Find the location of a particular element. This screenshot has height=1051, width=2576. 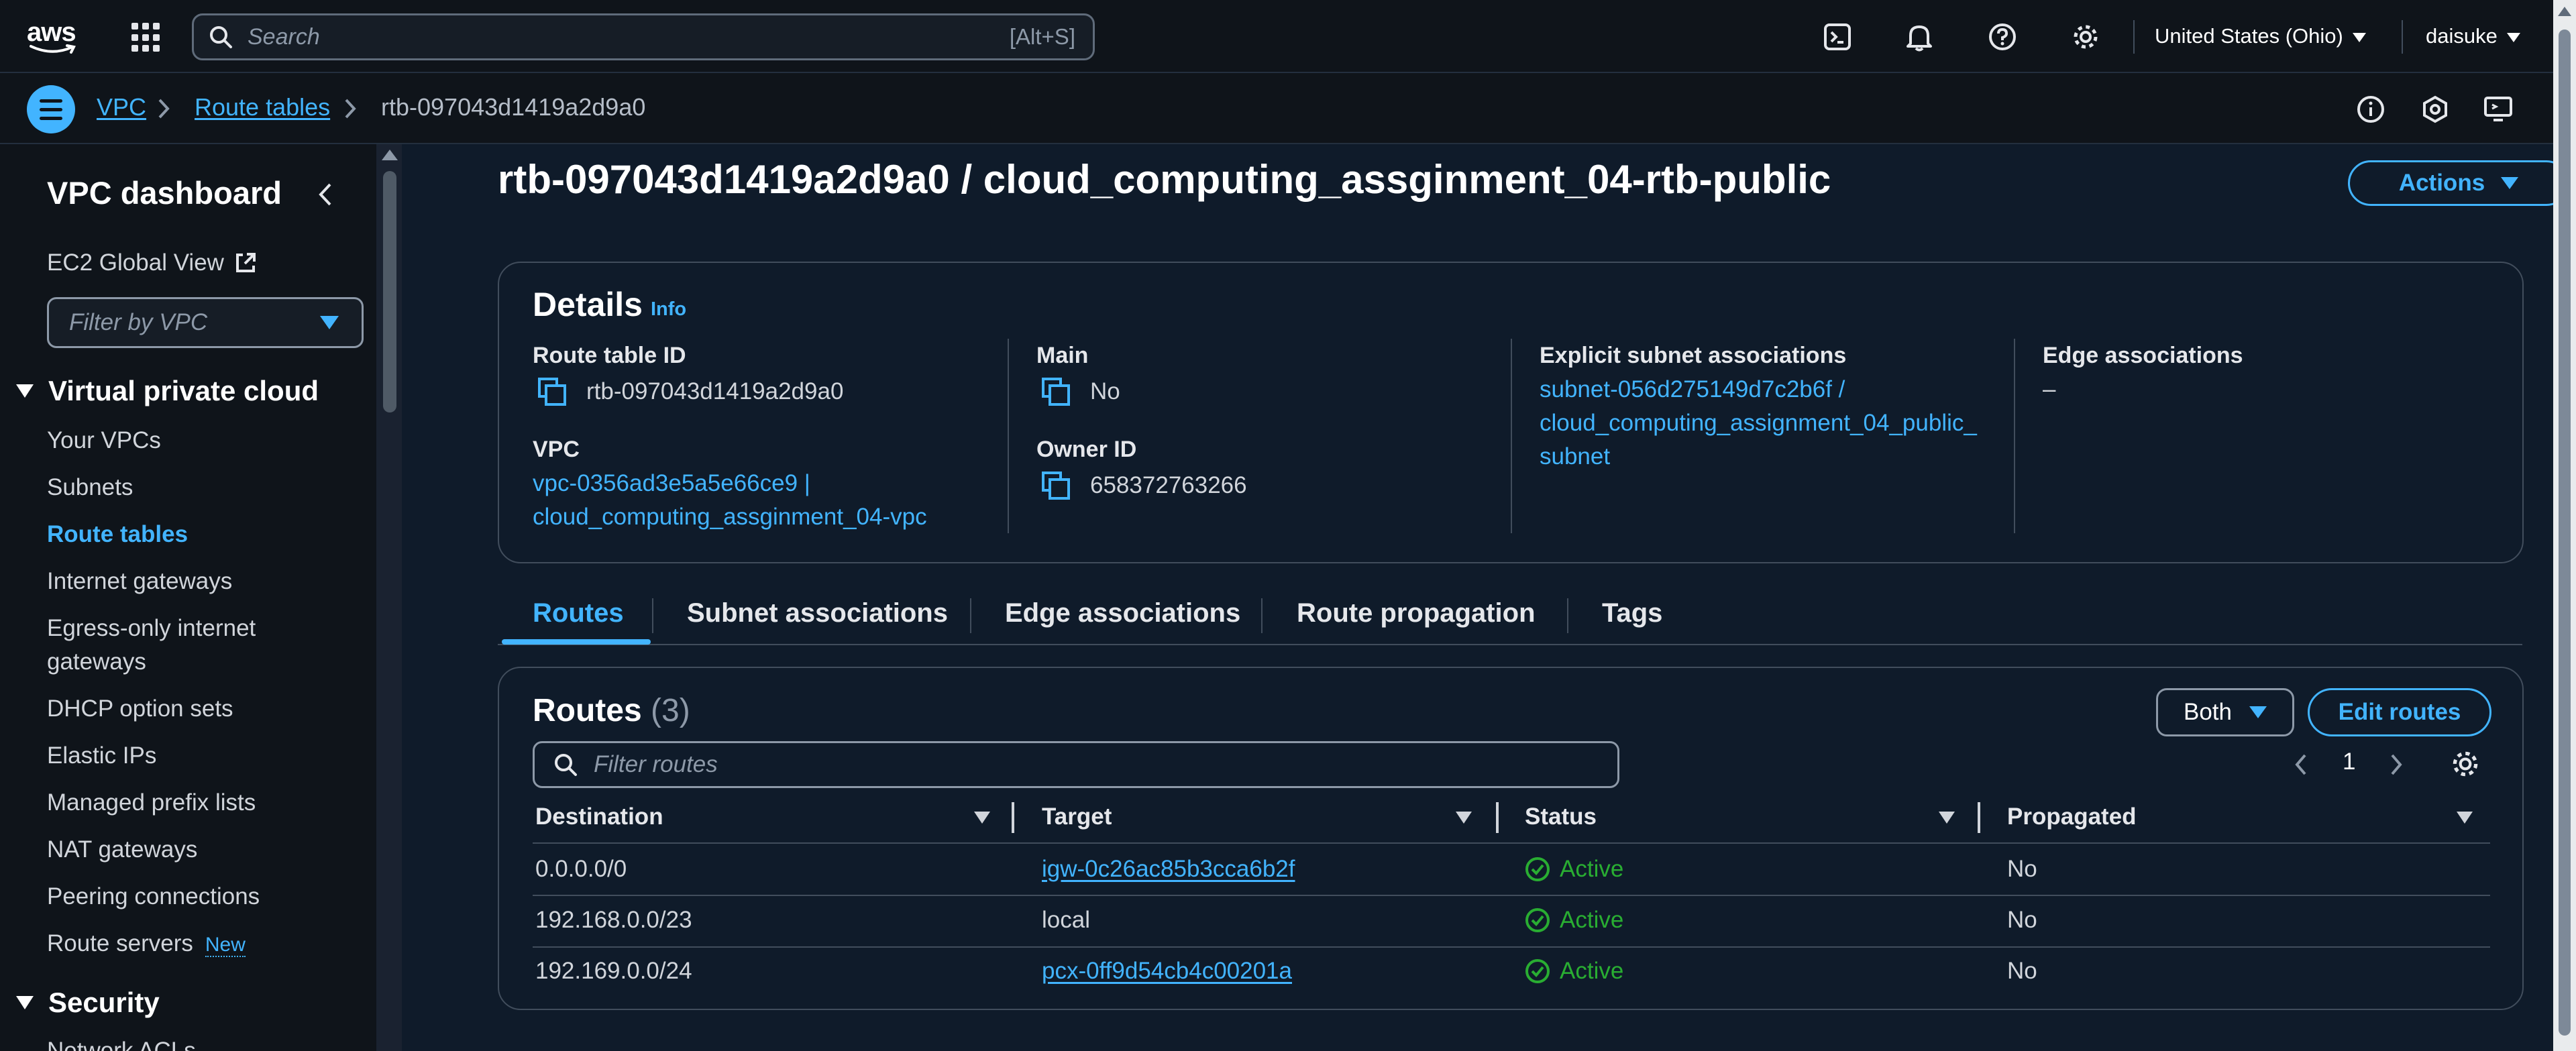

column-header-status: Status is located at coordinates (1561, 817).